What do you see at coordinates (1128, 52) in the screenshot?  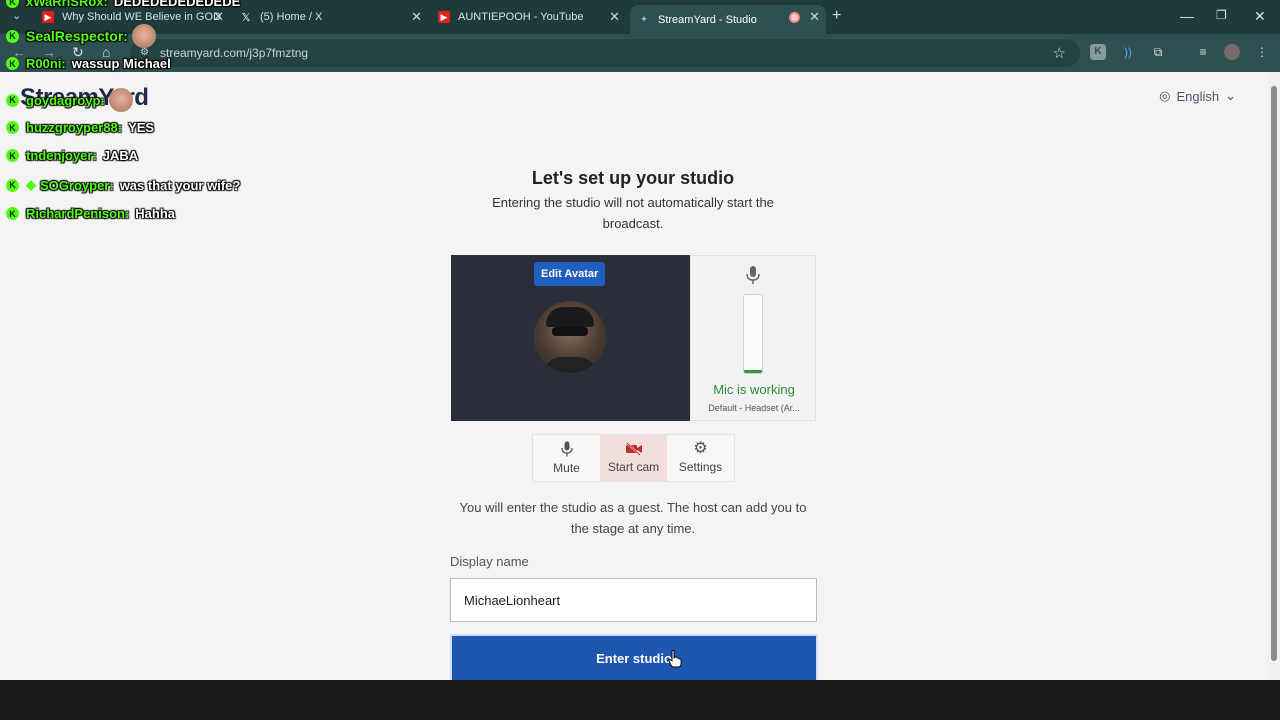 I see `extension-audio-icon: ))` at bounding box center [1128, 52].